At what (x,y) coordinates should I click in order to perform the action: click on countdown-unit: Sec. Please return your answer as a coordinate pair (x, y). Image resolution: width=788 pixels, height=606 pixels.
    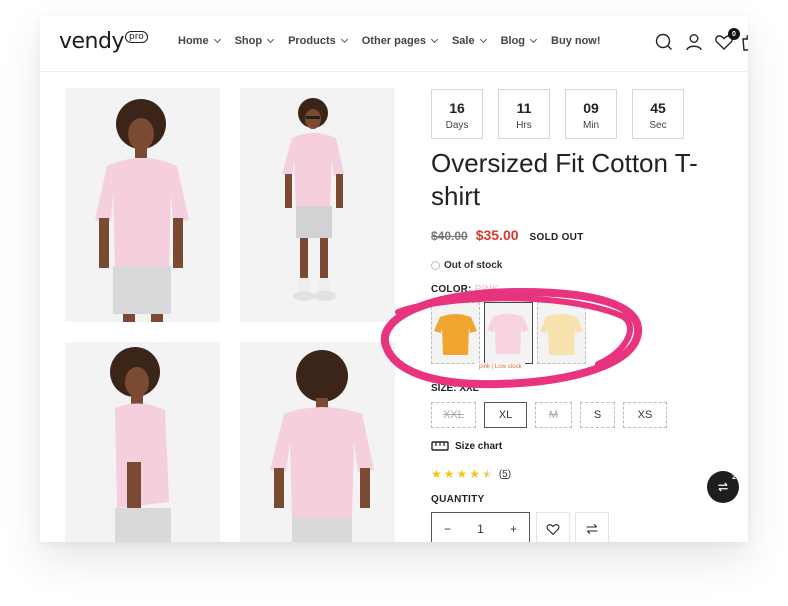
    Looking at the image, I should click on (658, 125).